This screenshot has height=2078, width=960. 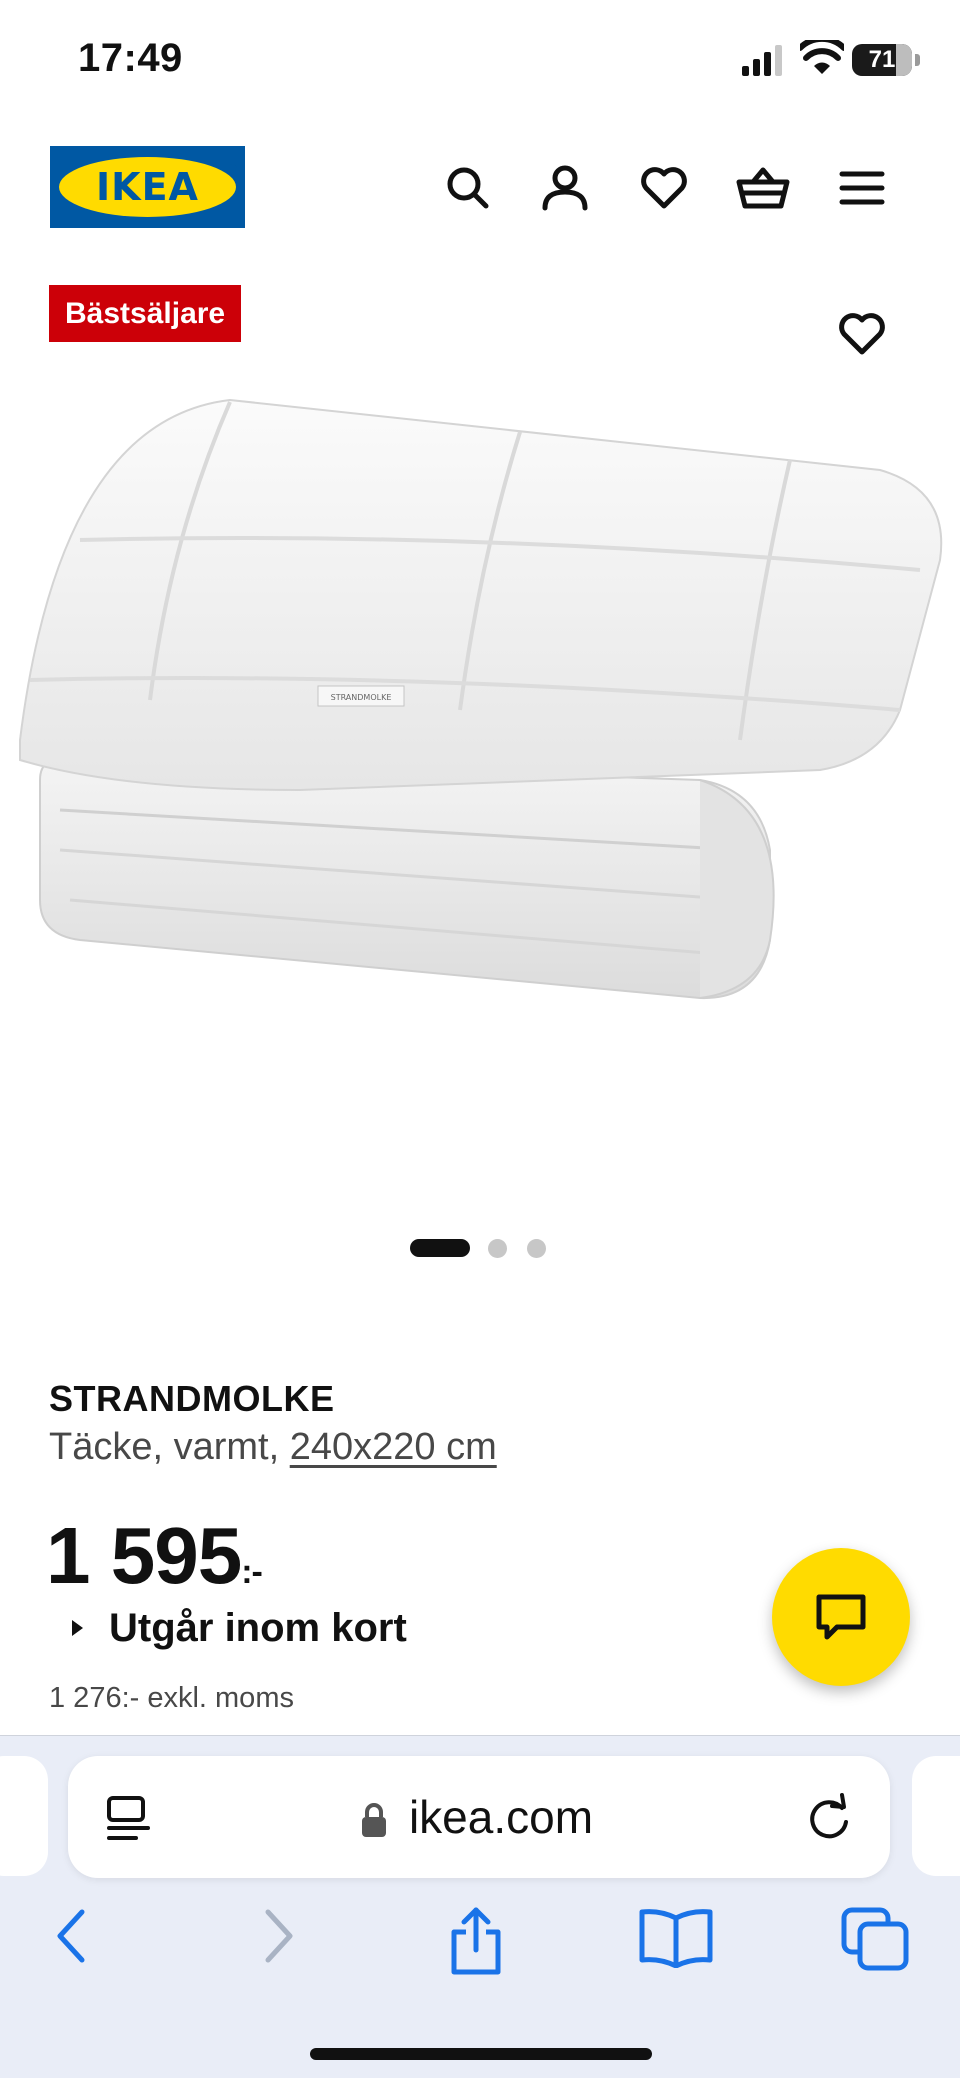 What do you see at coordinates (192, 1398) in the screenshot?
I see `product-name: STRANDMOLKE` at bounding box center [192, 1398].